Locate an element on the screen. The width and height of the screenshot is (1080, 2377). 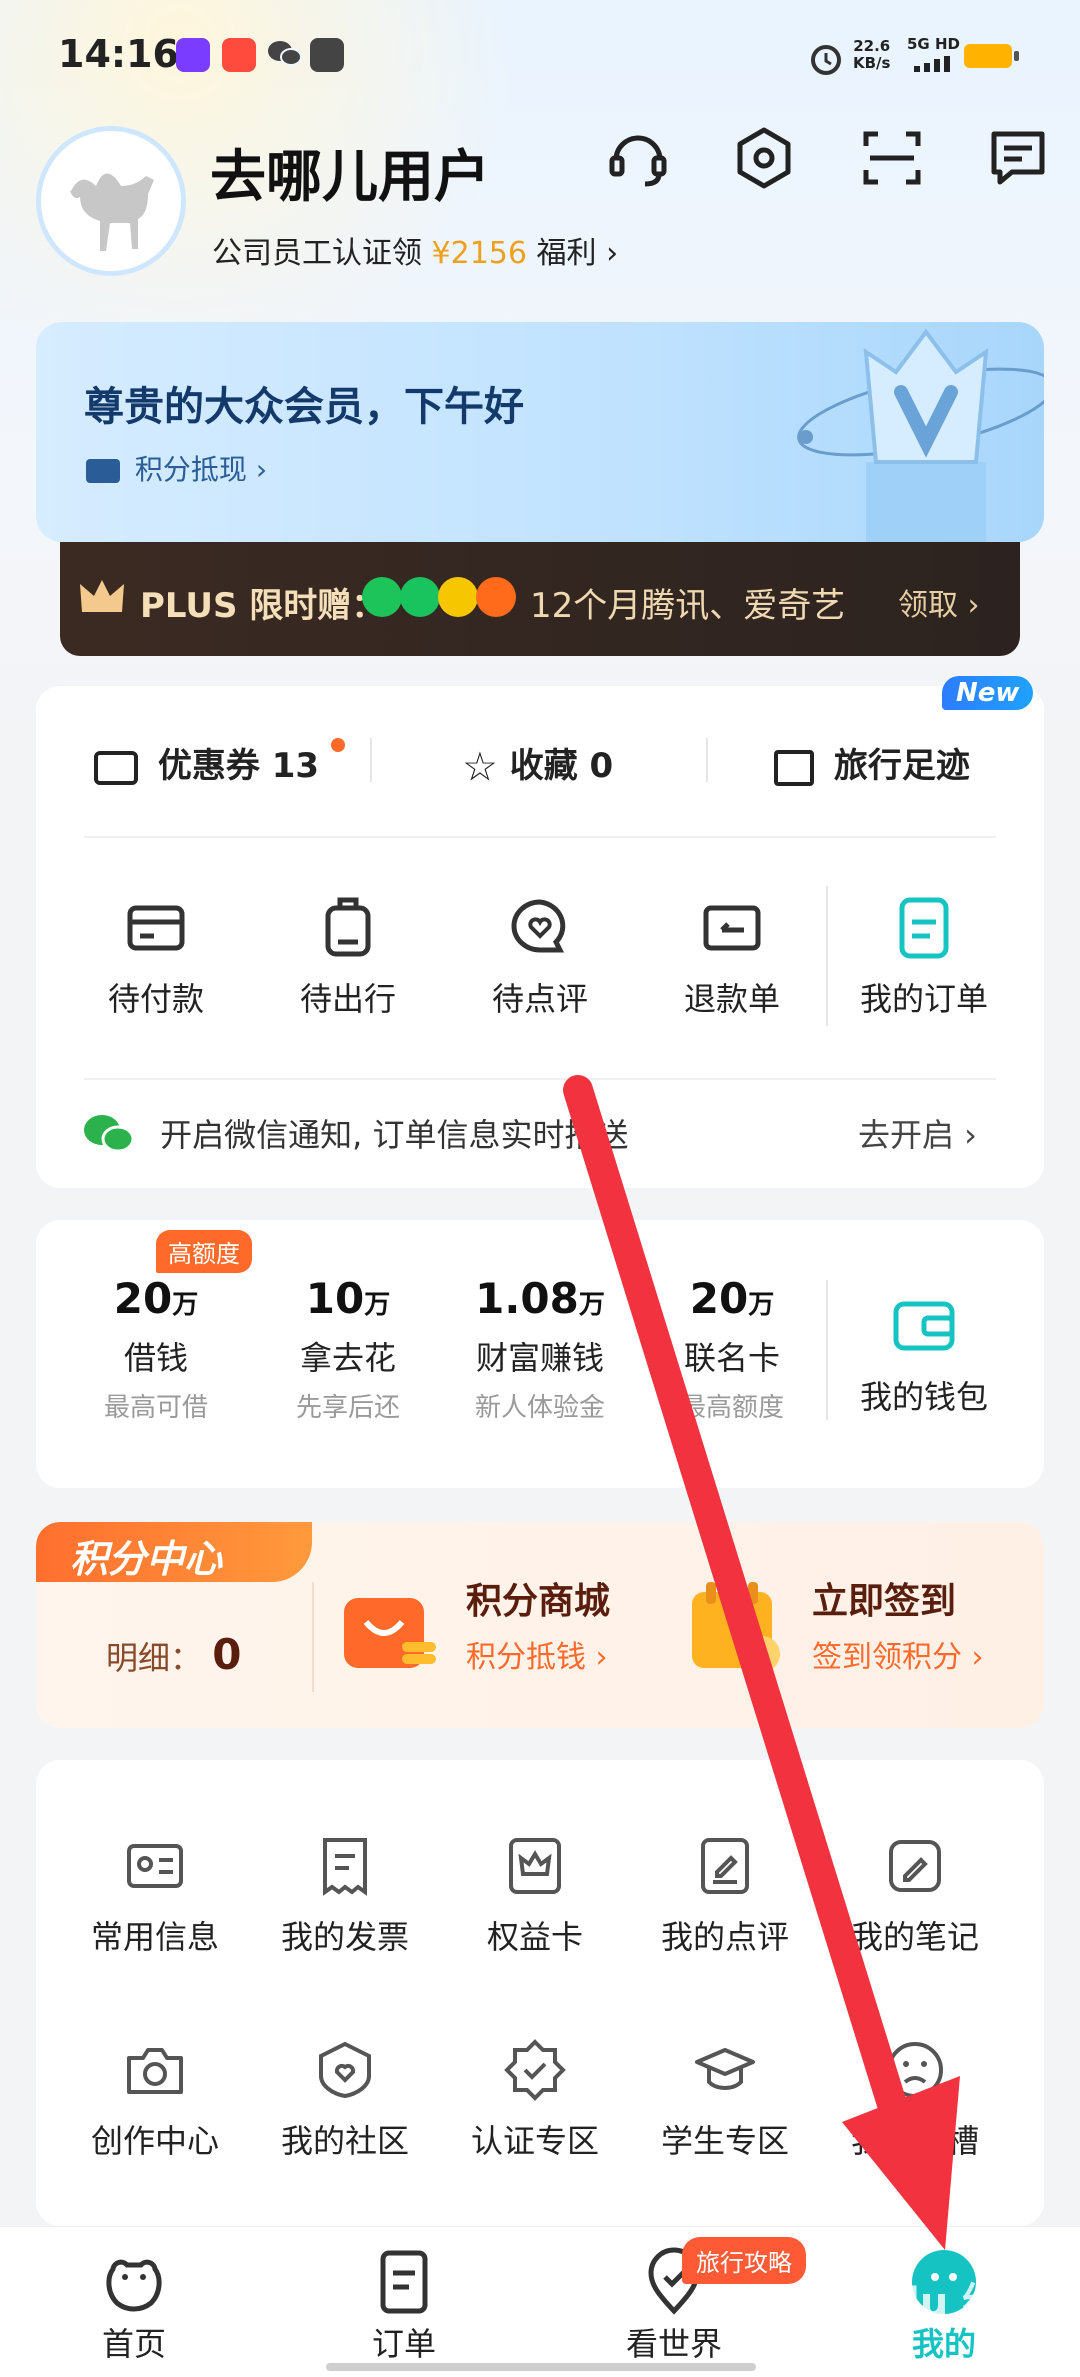
pencil-icon is located at coordinates (915, 1866).